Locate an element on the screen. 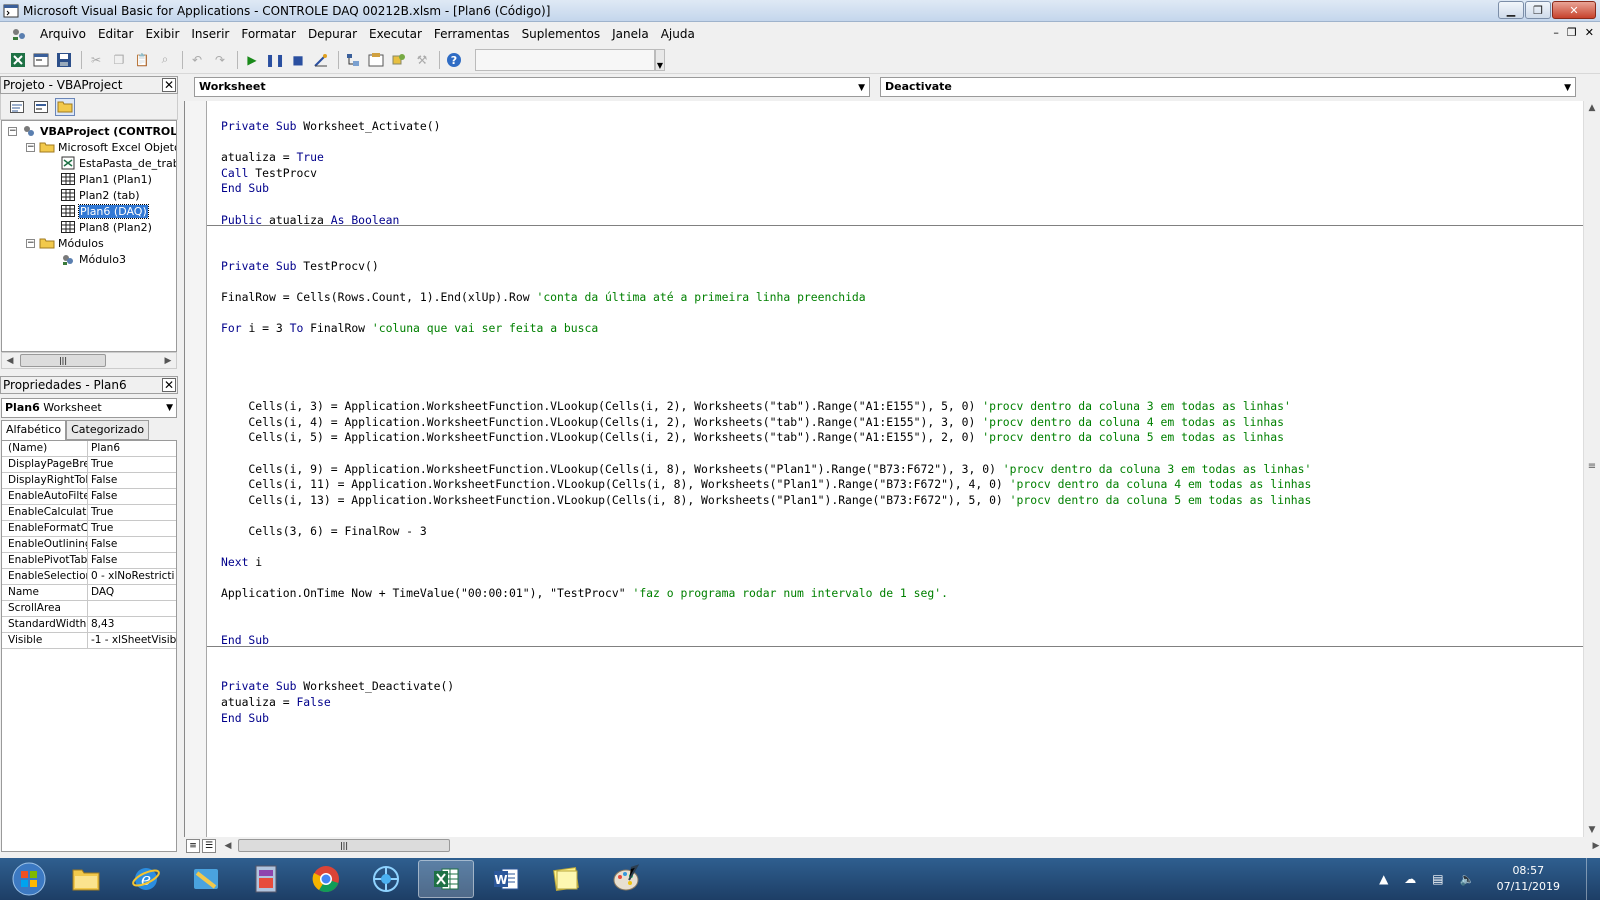  break-icon: ❚❚ is located at coordinates (275, 60).